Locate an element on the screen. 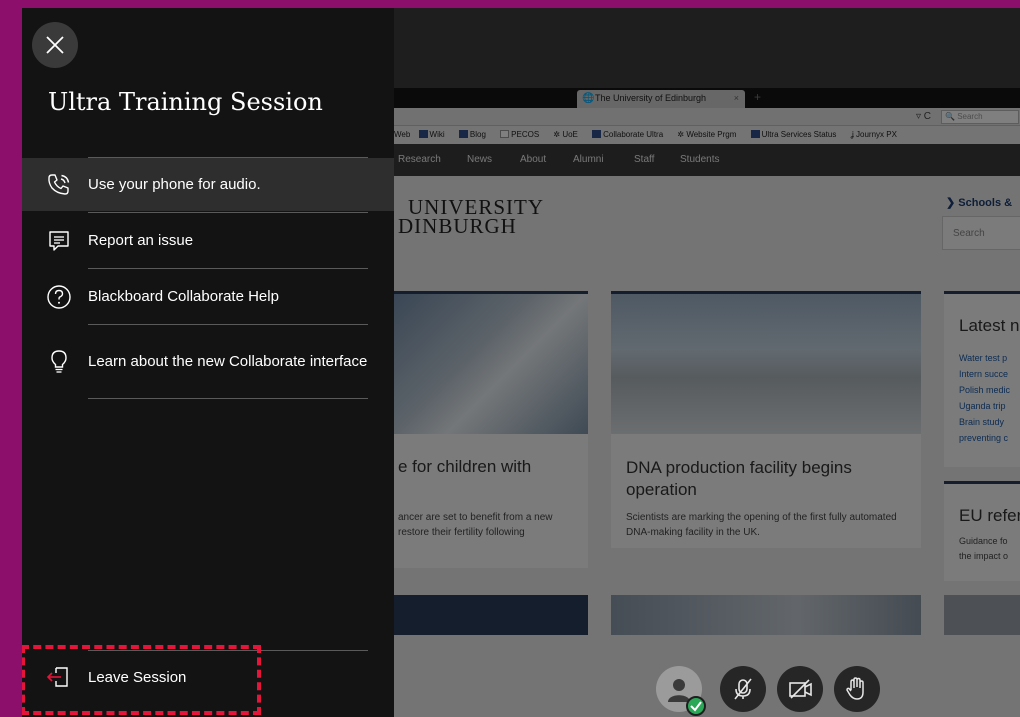 The width and height of the screenshot is (1020, 717). menu-item-label: Use your phone for audio. is located at coordinates (174, 184).